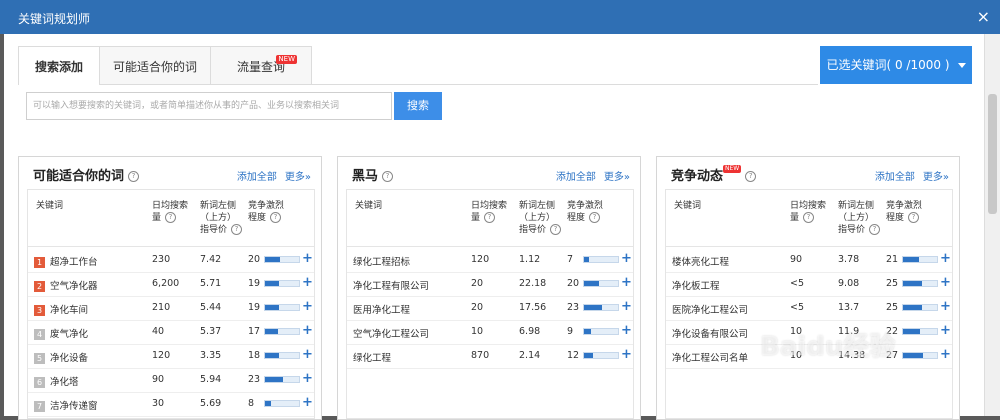  Describe the element at coordinates (39, 286) in the screenshot. I see `rank-badge: 2` at that location.